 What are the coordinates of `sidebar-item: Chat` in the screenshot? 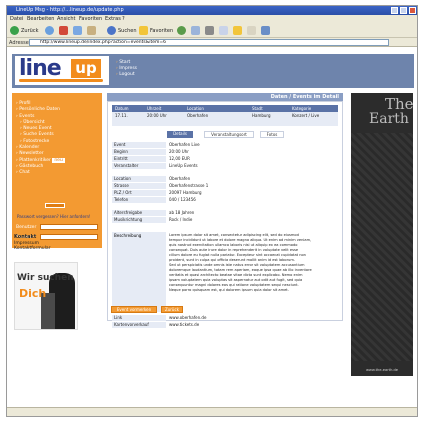 It's located at (40, 173).